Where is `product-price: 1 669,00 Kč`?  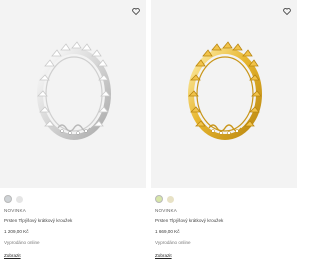
product-price: 1 669,00 Kč is located at coordinates (167, 231).